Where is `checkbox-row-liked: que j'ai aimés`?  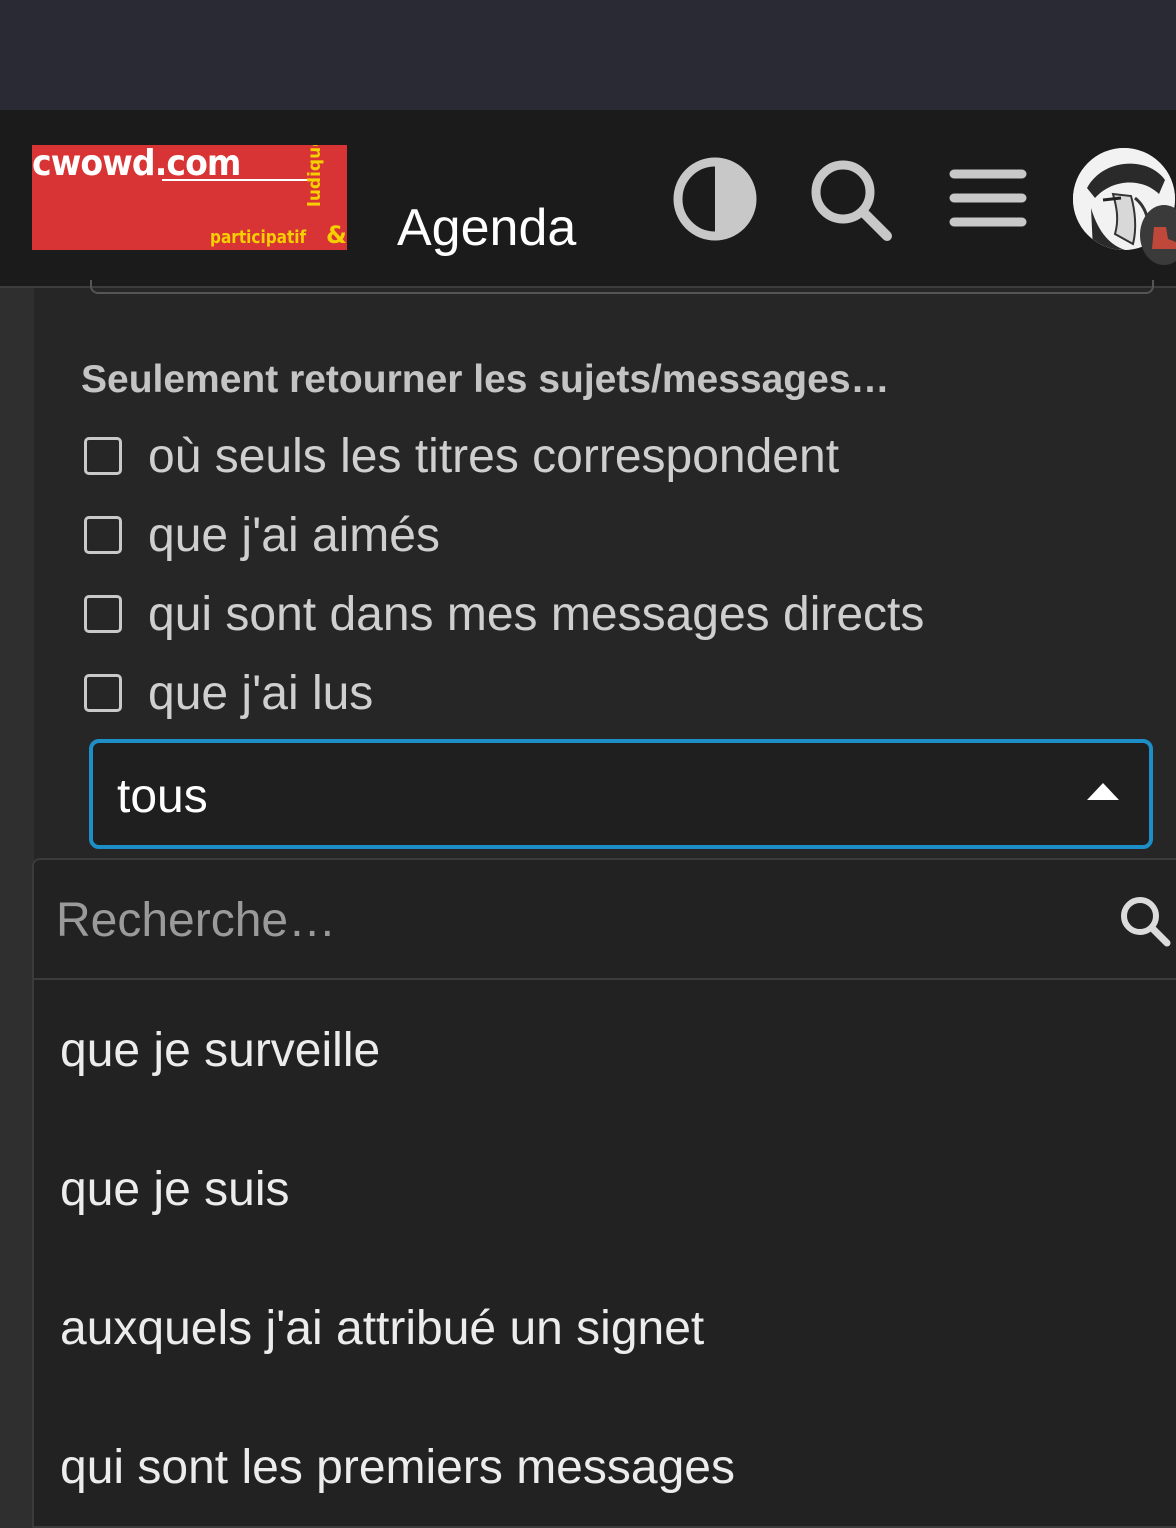 checkbox-row-liked: que j'ai aimés is located at coordinates (262, 535).